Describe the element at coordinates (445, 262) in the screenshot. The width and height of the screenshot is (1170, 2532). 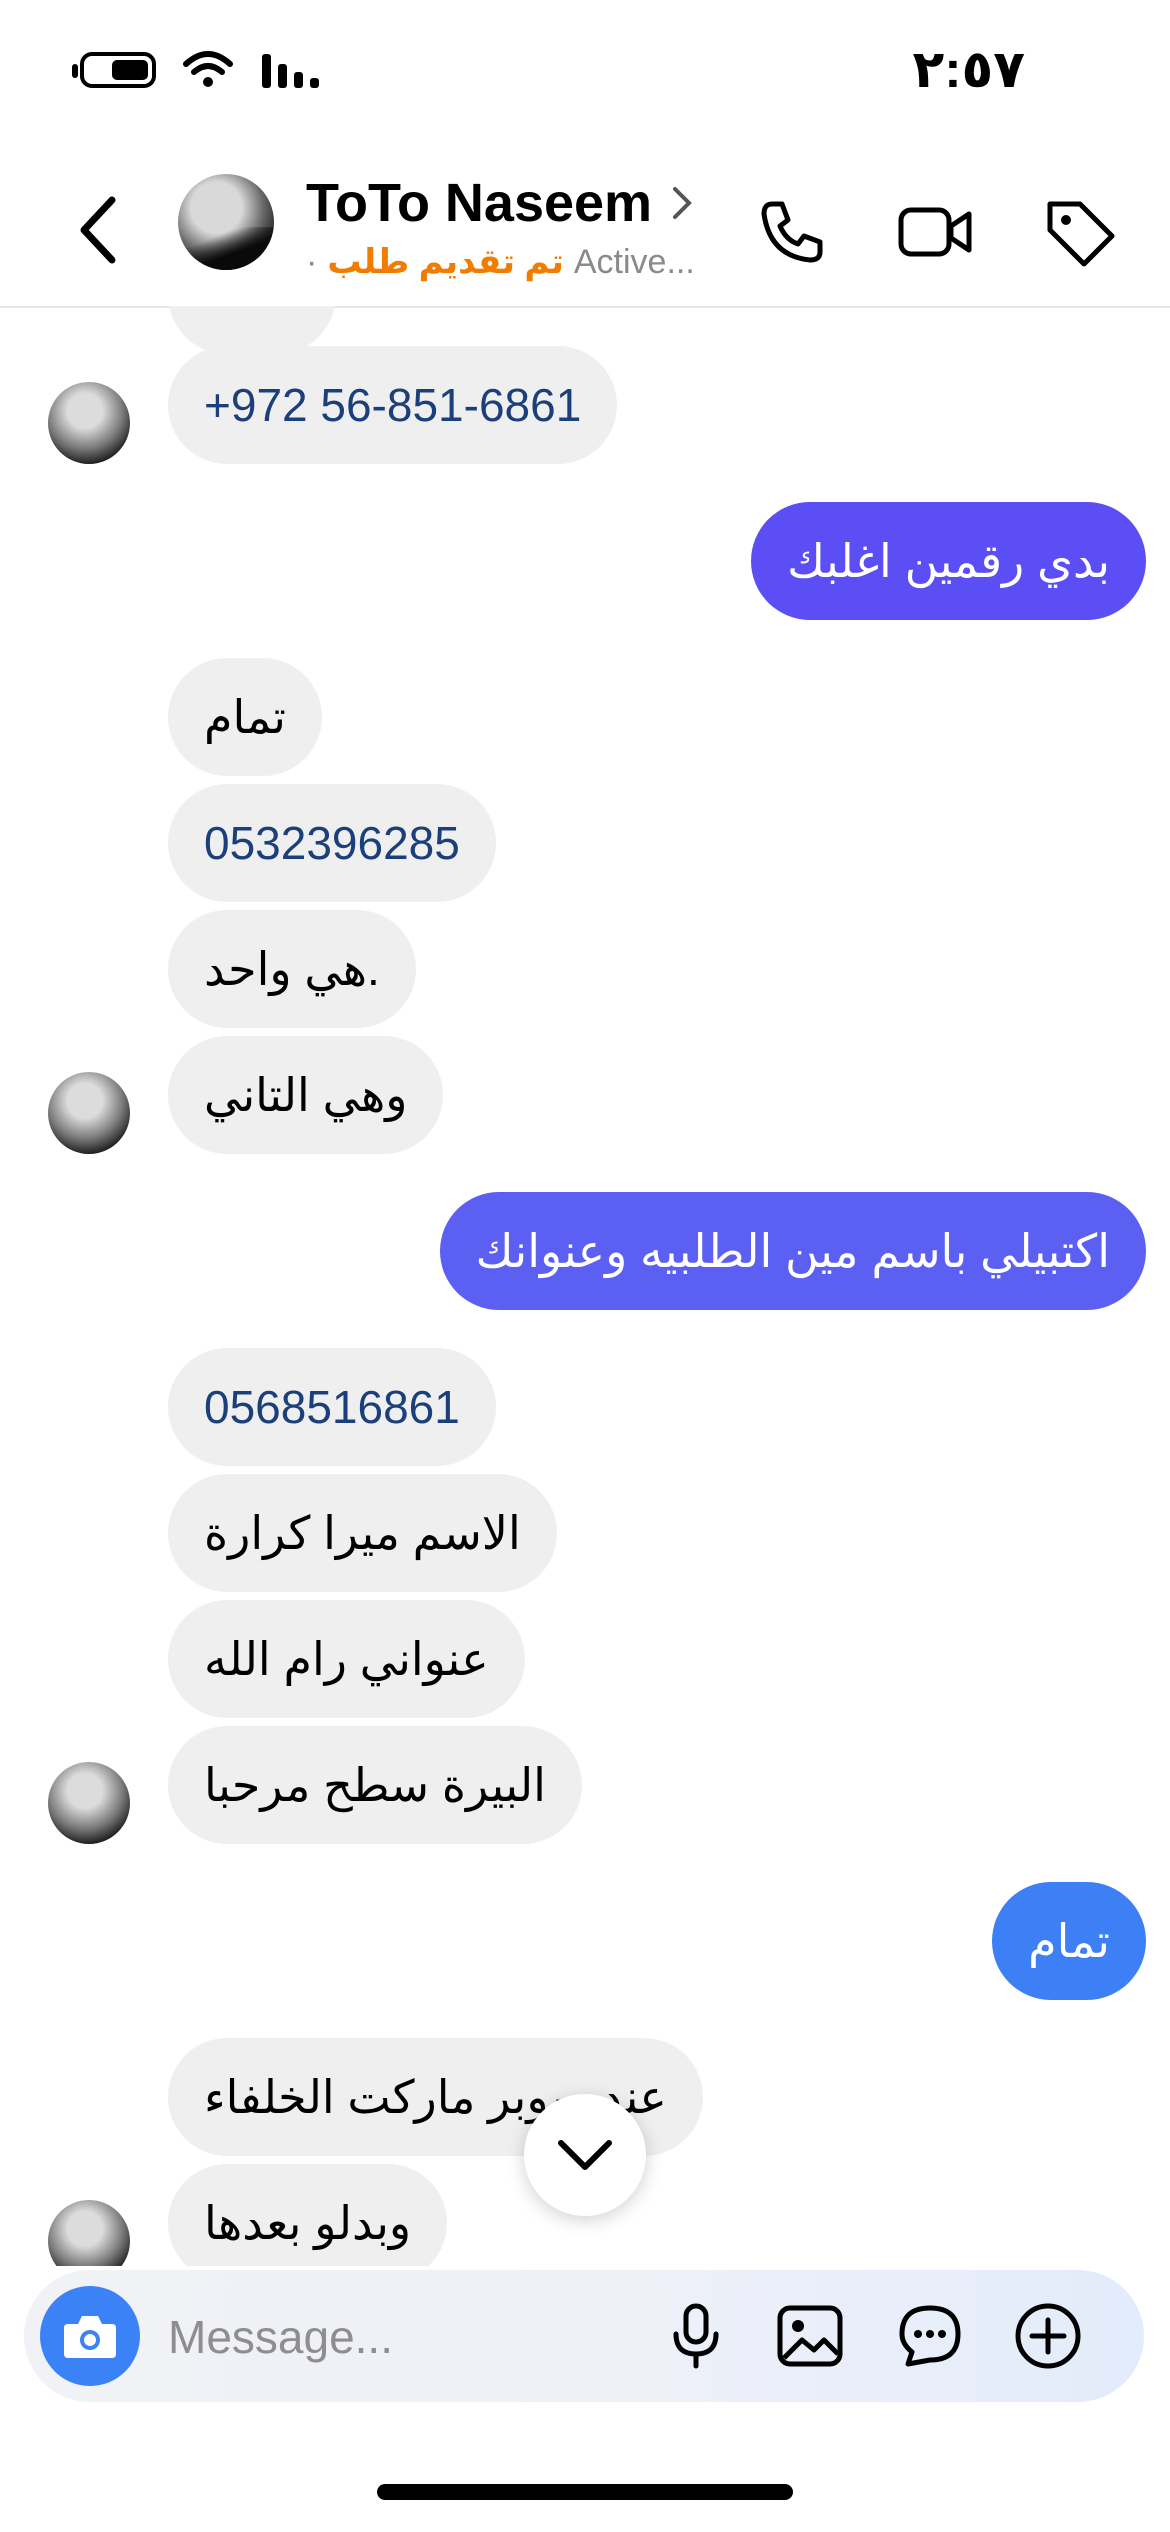
I see `order-status-label: تم تقديم طلب` at that location.